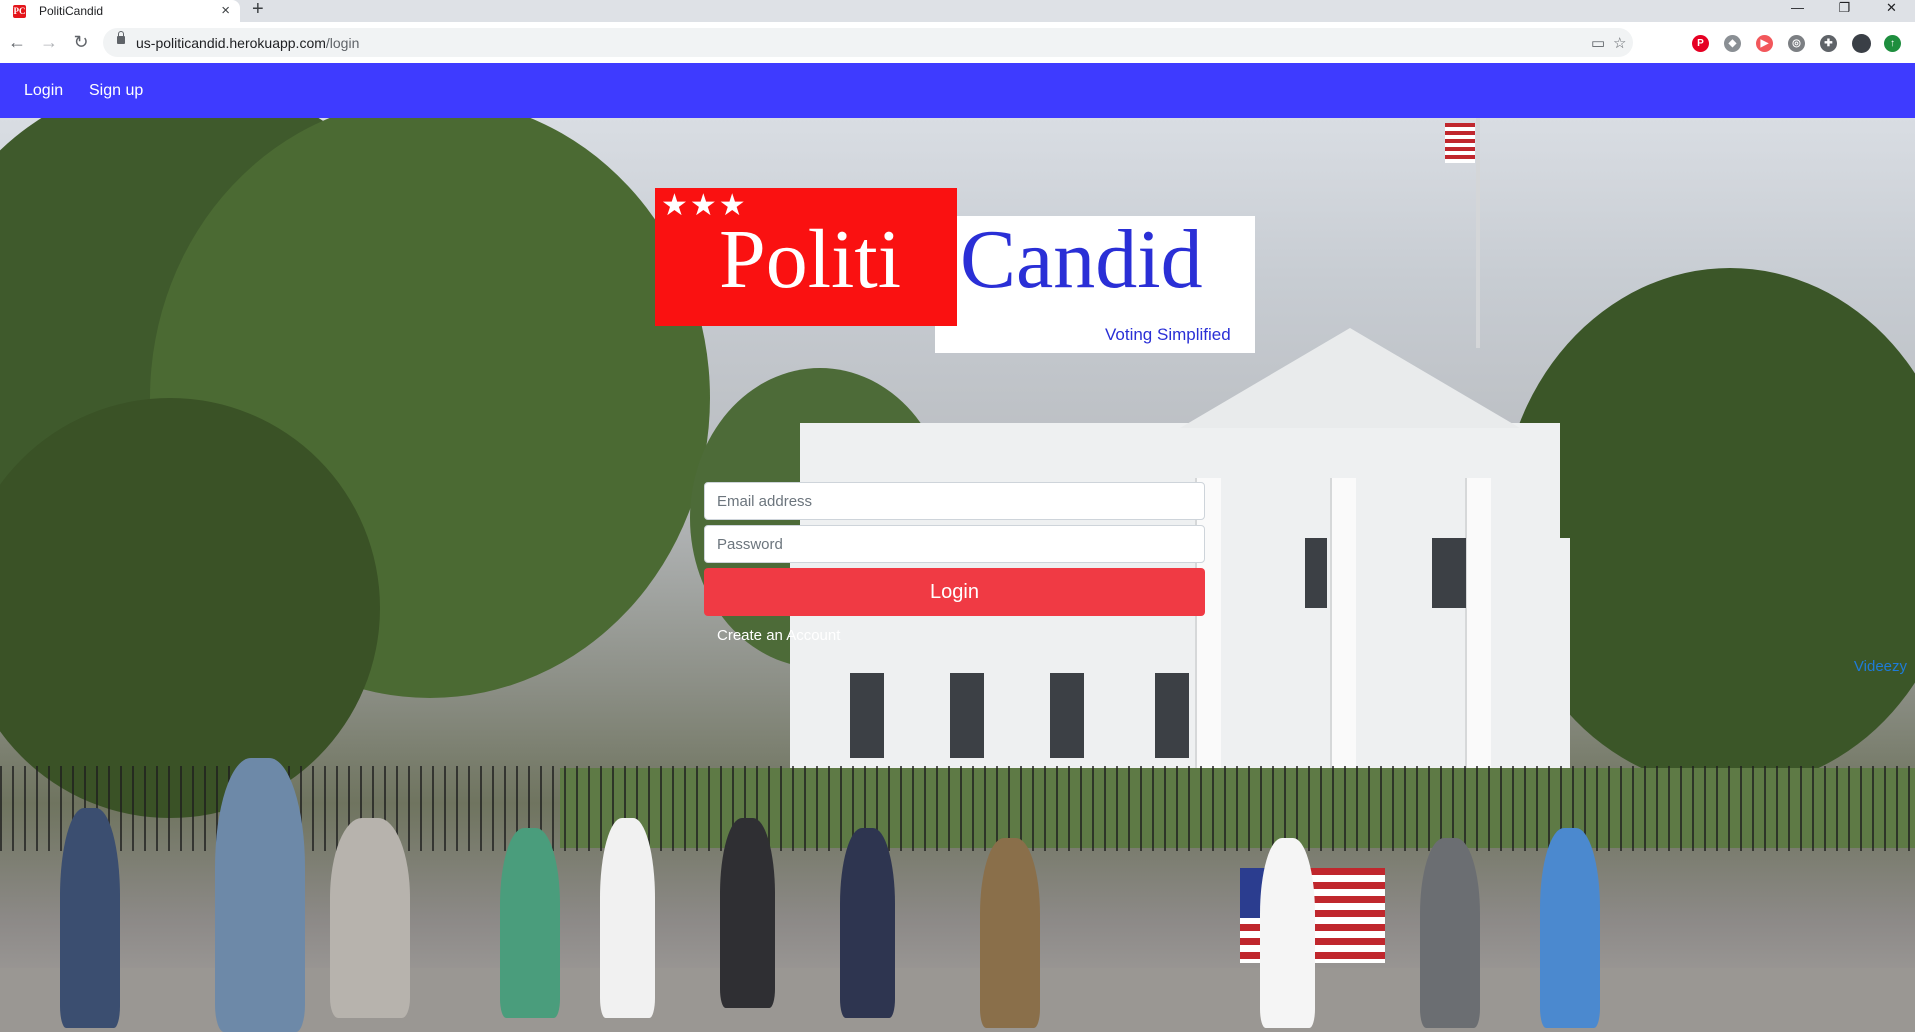 This screenshot has width=1915, height=1032. What do you see at coordinates (1891, 11) in the screenshot?
I see `window-close-icon: ✕` at bounding box center [1891, 11].